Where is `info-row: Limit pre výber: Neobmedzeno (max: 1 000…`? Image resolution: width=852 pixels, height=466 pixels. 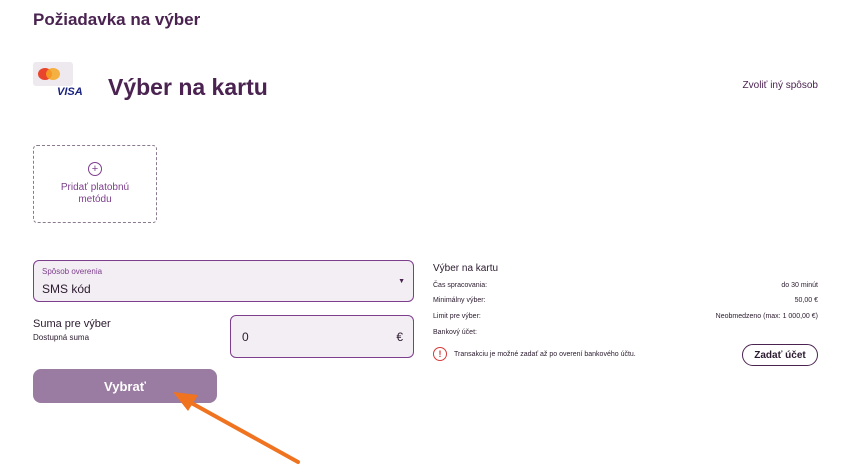
info-row: Limit pre výber: Neobmedzeno (max: 1 000… is located at coordinates (625, 316).